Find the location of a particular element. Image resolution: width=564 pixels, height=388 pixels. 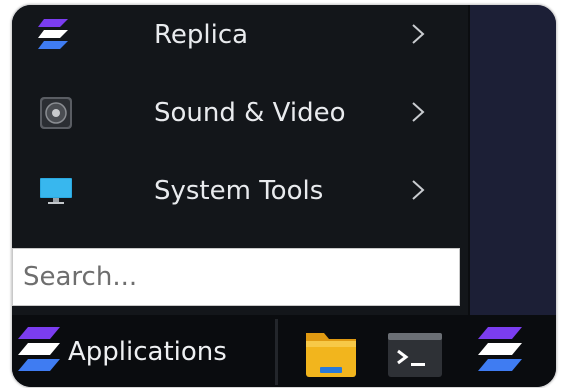

terminal-icon is located at coordinates (415, 353).